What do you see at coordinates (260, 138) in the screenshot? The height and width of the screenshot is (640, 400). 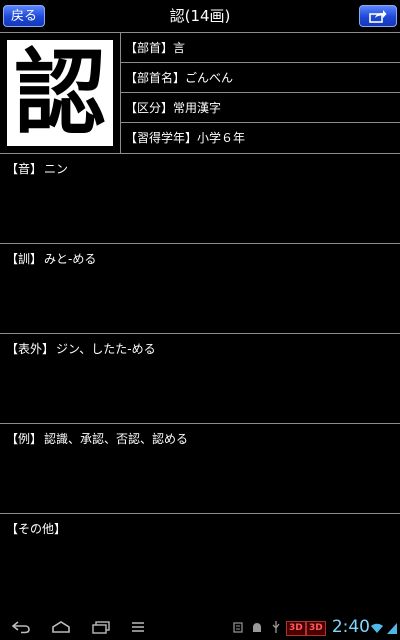 I see `info-row-grade: 【習得学年】小学６年` at bounding box center [260, 138].